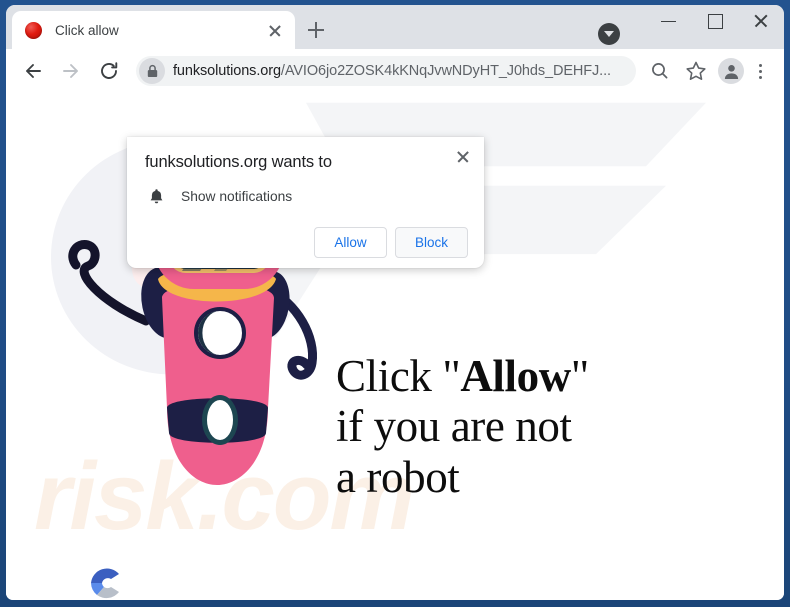  What do you see at coordinates (227, 71) in the screenshot?
I see `url-host: funksolutions.org` at bounding box center [227, 71].